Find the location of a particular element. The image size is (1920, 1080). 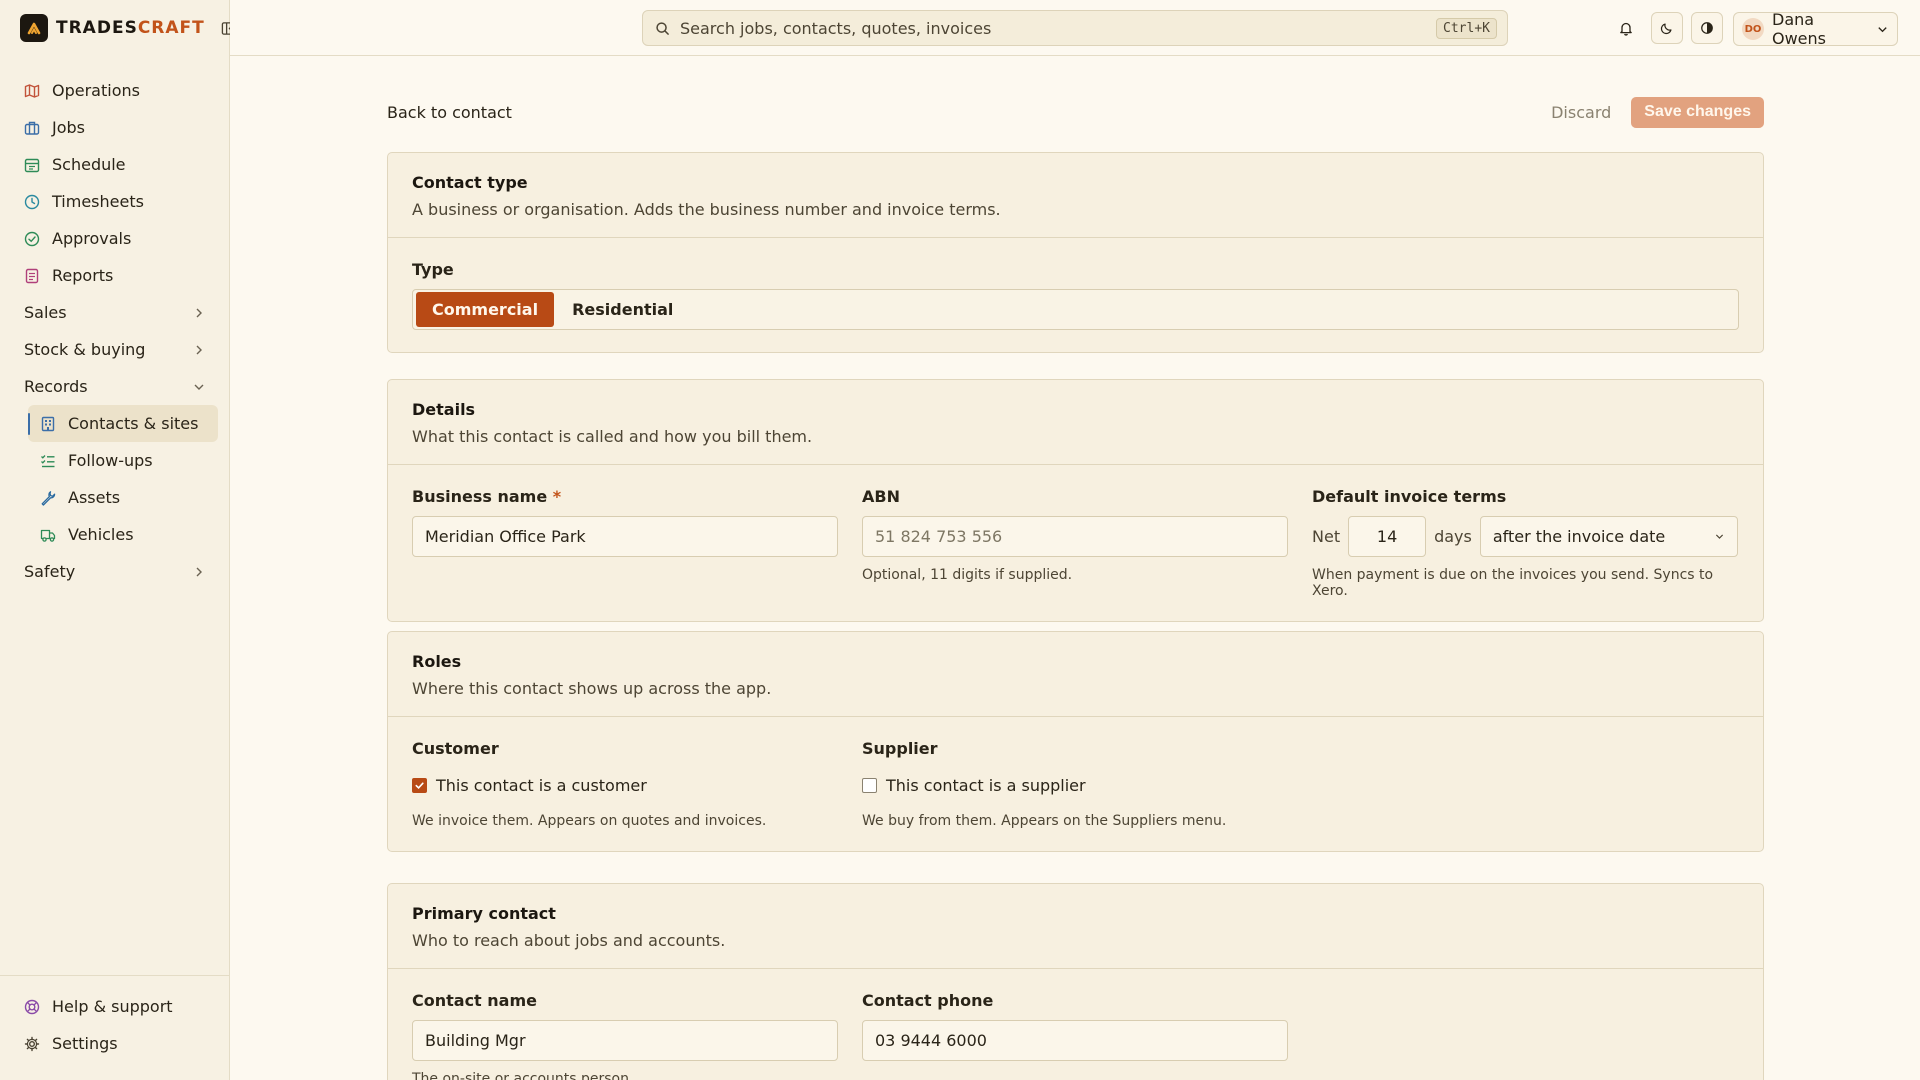

nav-item-schedule: Schedule is located at coordinates (115, 164).